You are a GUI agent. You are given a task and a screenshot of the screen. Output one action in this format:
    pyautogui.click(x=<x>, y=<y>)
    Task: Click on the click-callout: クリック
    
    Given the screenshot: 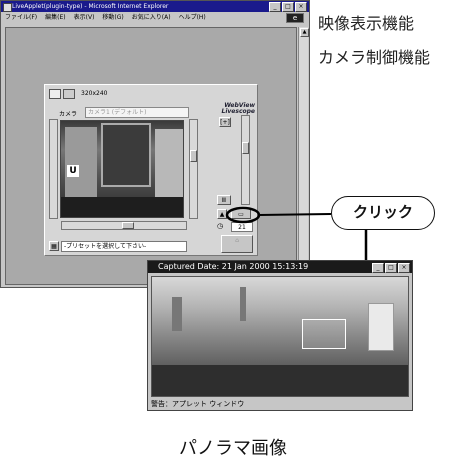 What is the action you would take?
    pyautogui.click(x=383, y=213)
    